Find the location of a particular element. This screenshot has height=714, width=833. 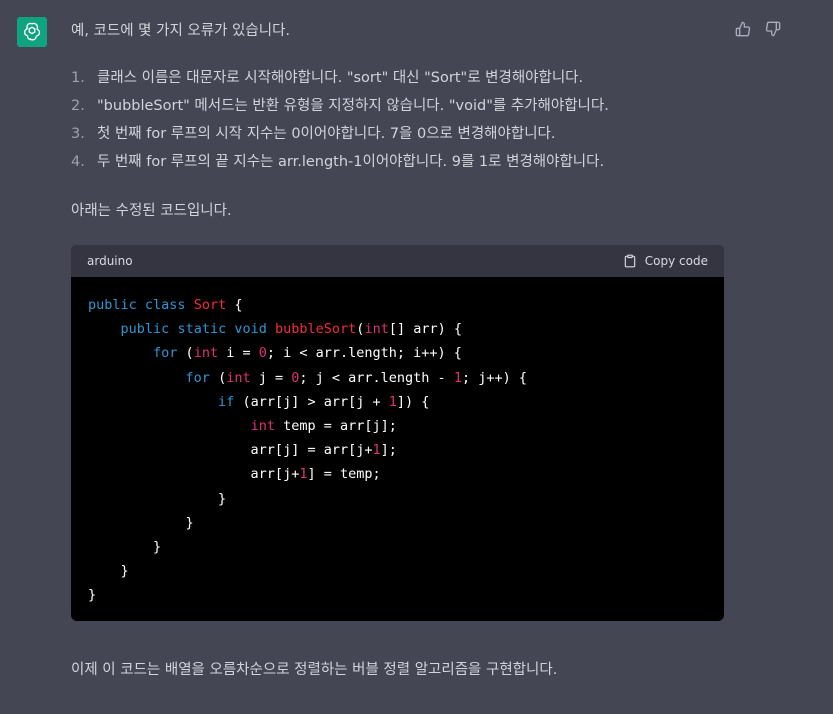

message-intro: 예, 코드에 몇 가지 오류가 있습니다. is located at coordinates (181, 31).